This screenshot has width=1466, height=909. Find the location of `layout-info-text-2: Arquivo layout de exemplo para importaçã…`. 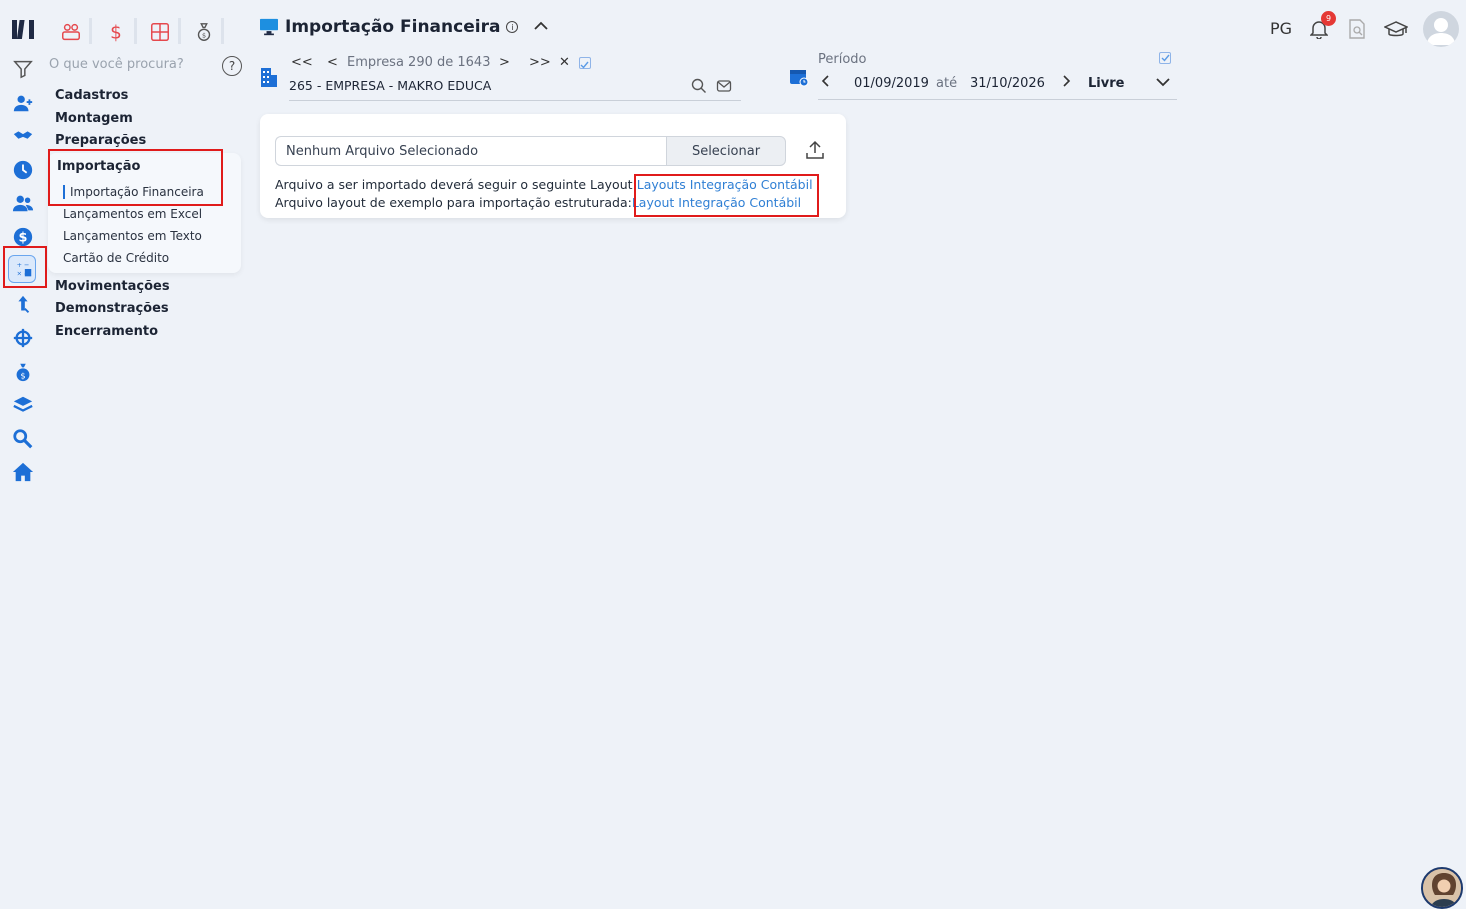

layout-info-text-2: Arquivo layout de exemplo para importaçã… is located at coordinates (453, 202).